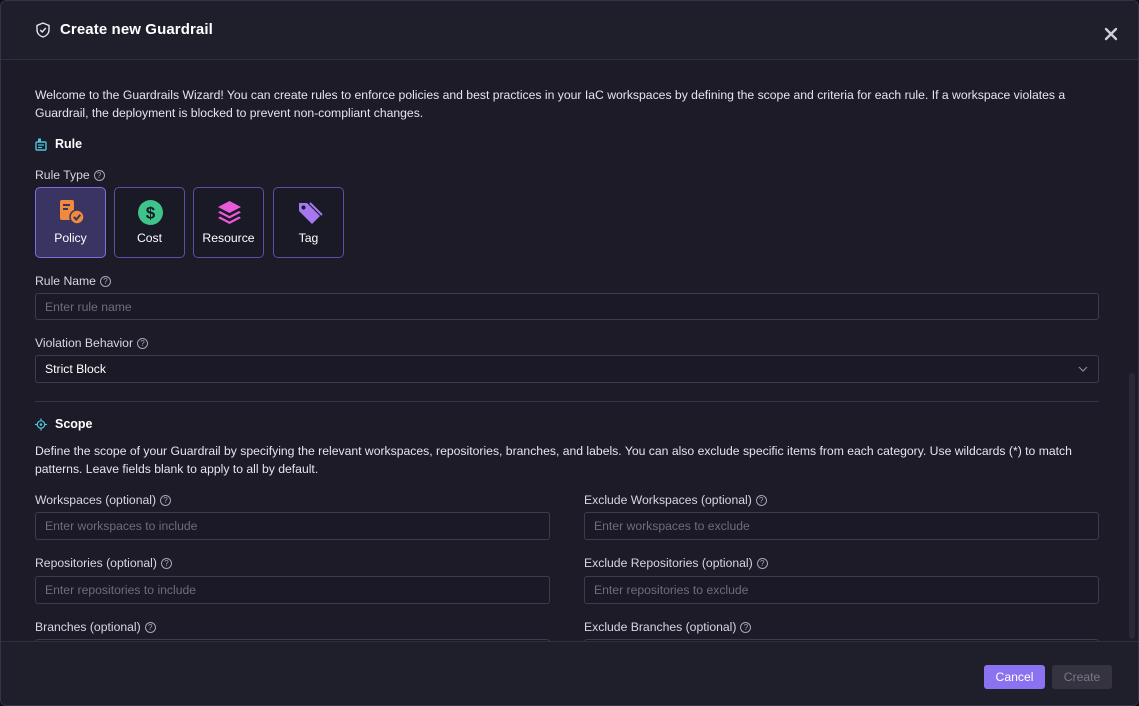 This screenshot has height=706, width=1139. What do you see at coordinates (292, 526) in the screenshot?
I see `workspaces-input` at bounding box center [292, 526].